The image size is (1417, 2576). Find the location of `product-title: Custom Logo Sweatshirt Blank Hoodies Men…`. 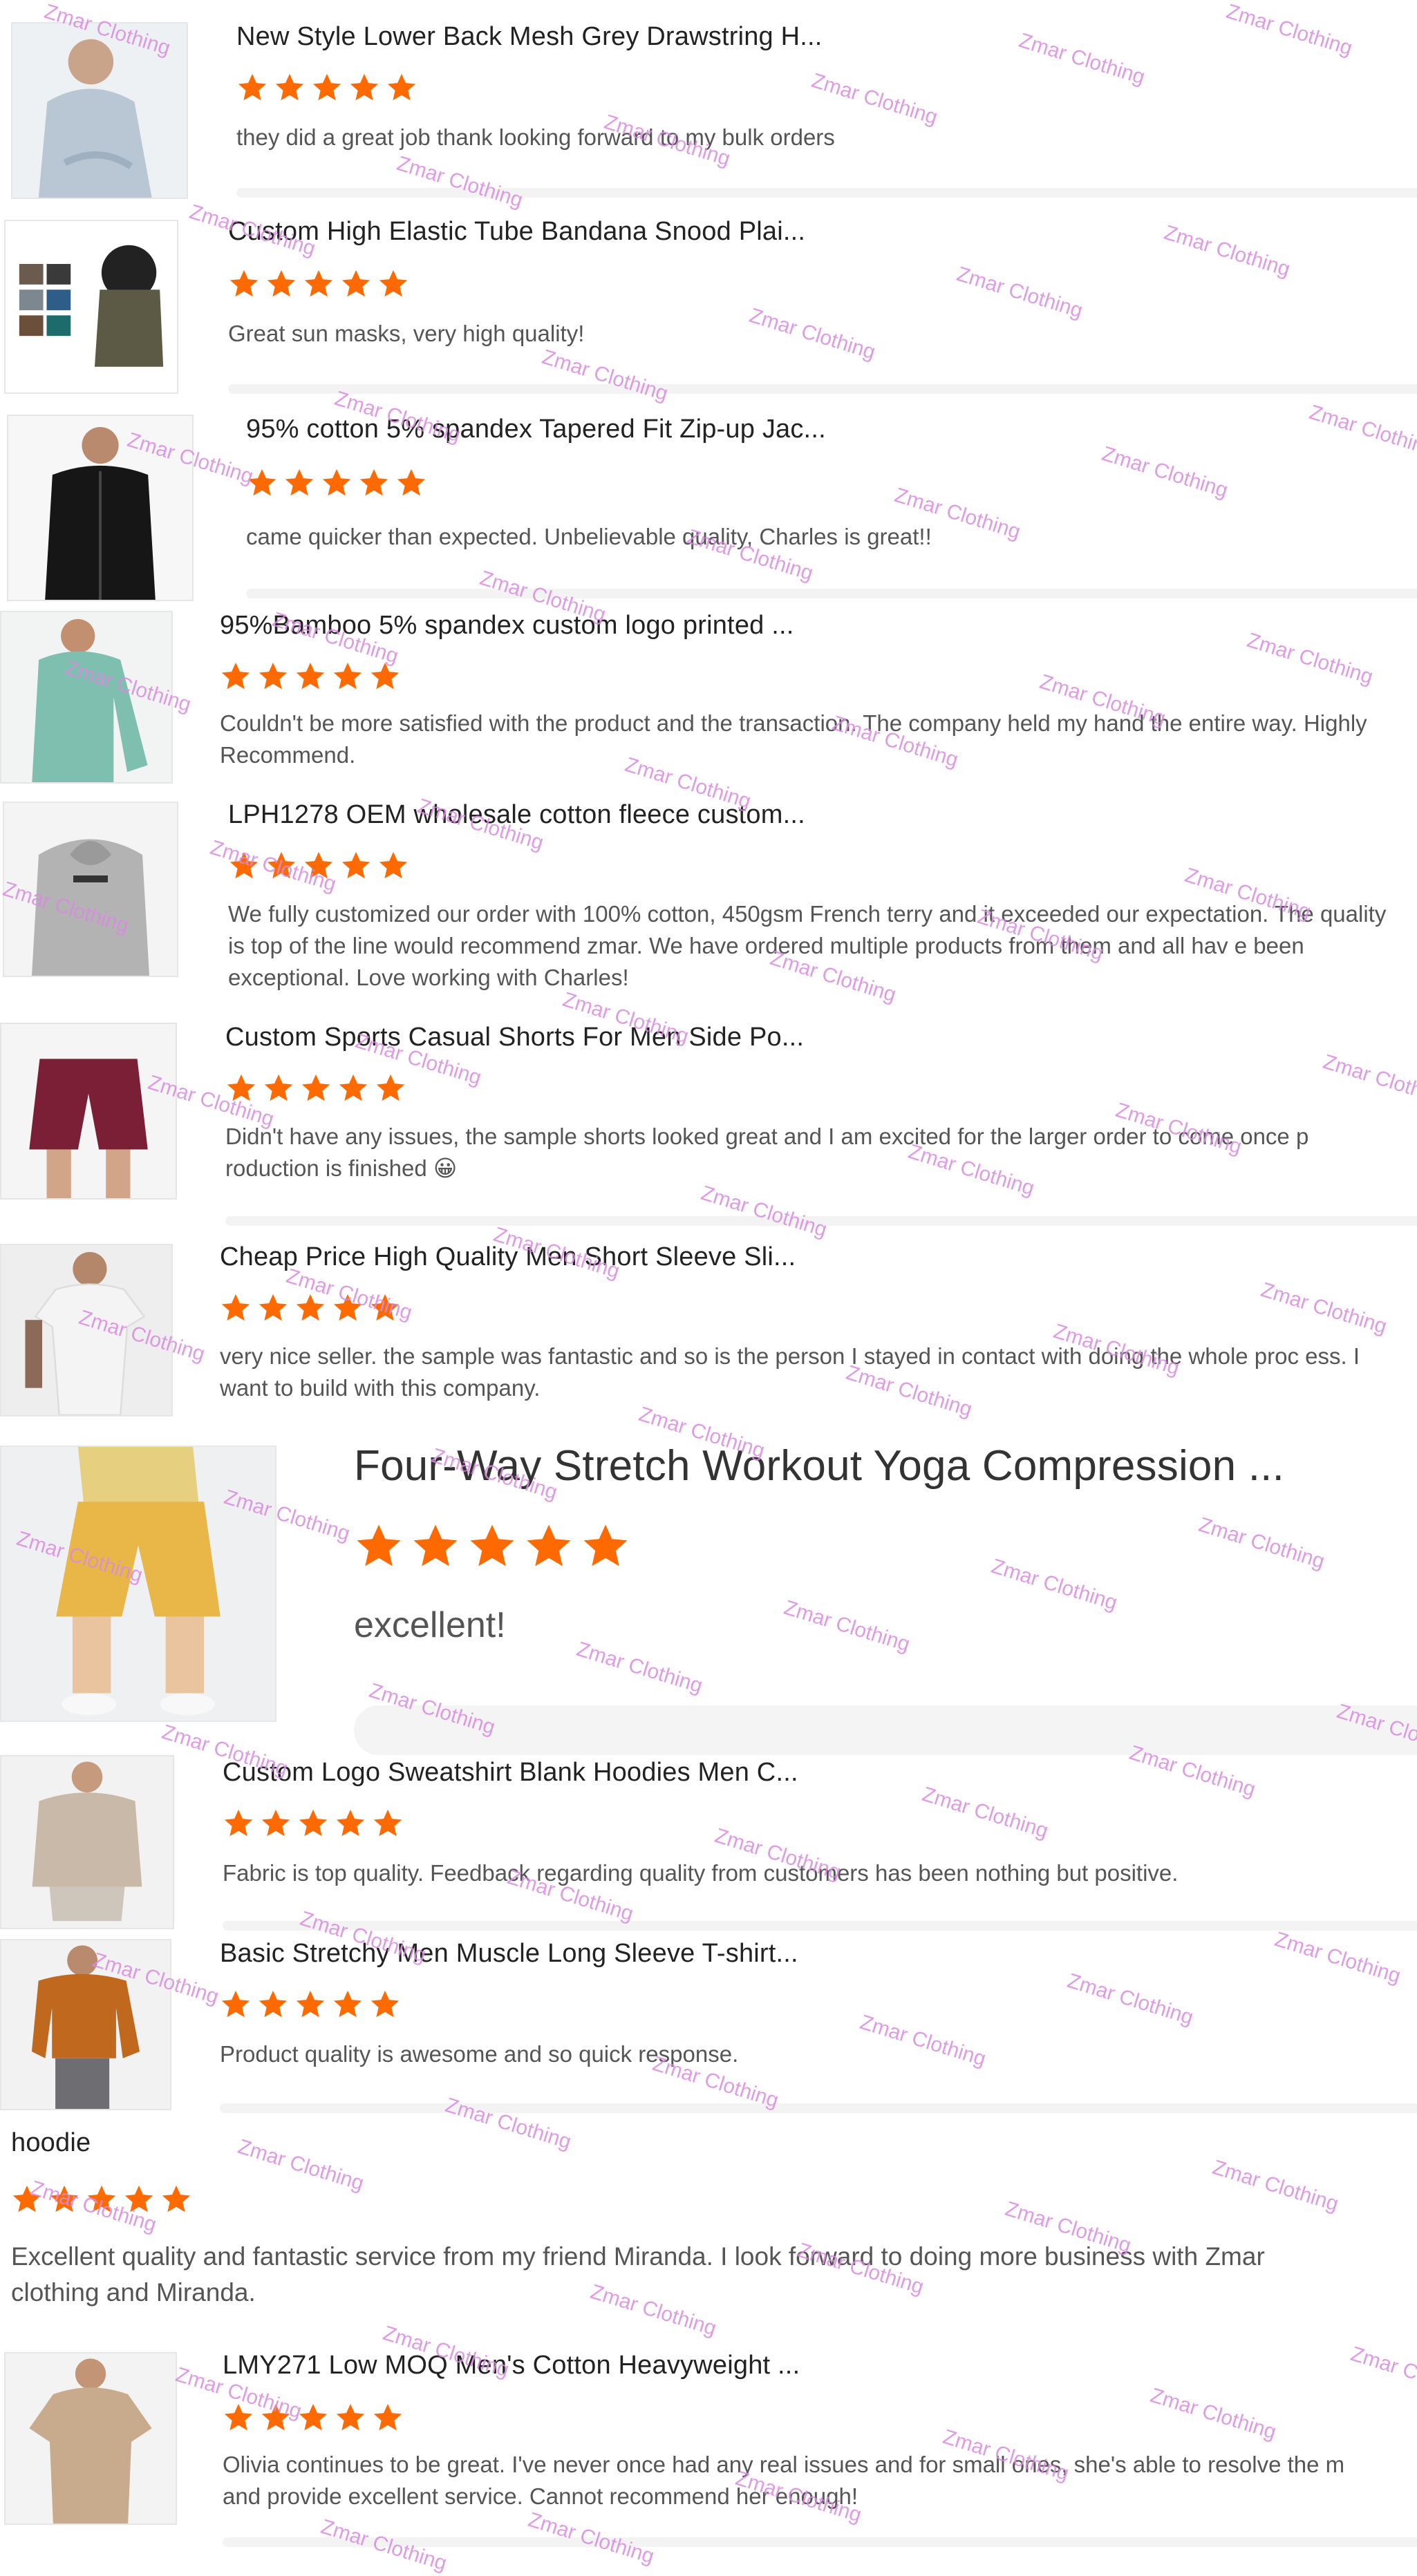

product-title: Custom Logo Sweatshirt Blank Hoodies Men… is located at coordinates (510, 1773).